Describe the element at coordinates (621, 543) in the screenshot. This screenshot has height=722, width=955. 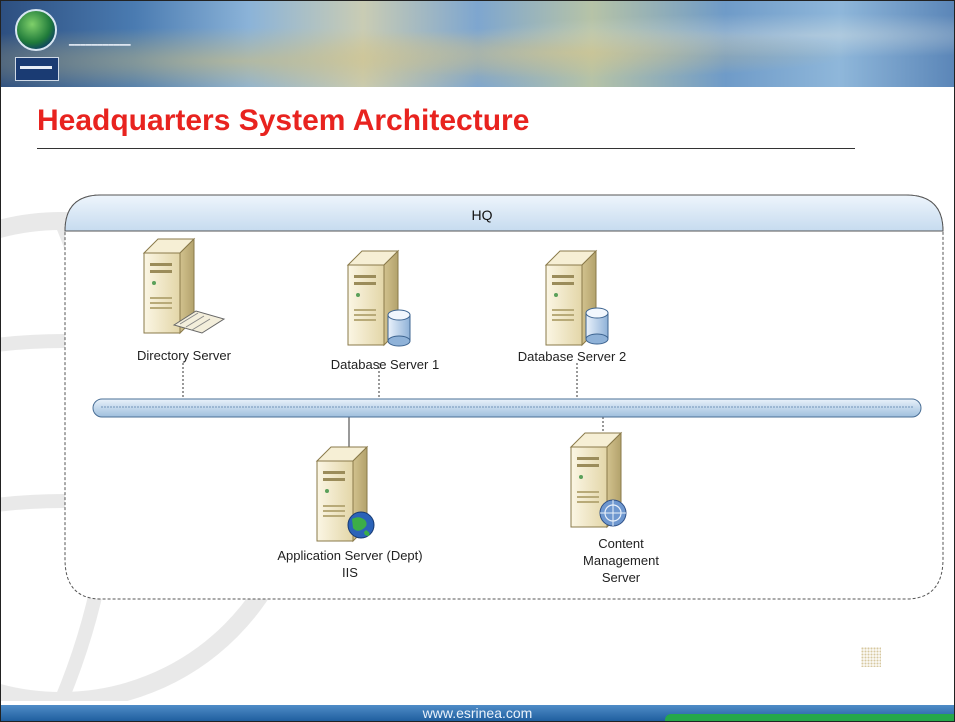
I see `cms-label-line-1: Content` at that location.